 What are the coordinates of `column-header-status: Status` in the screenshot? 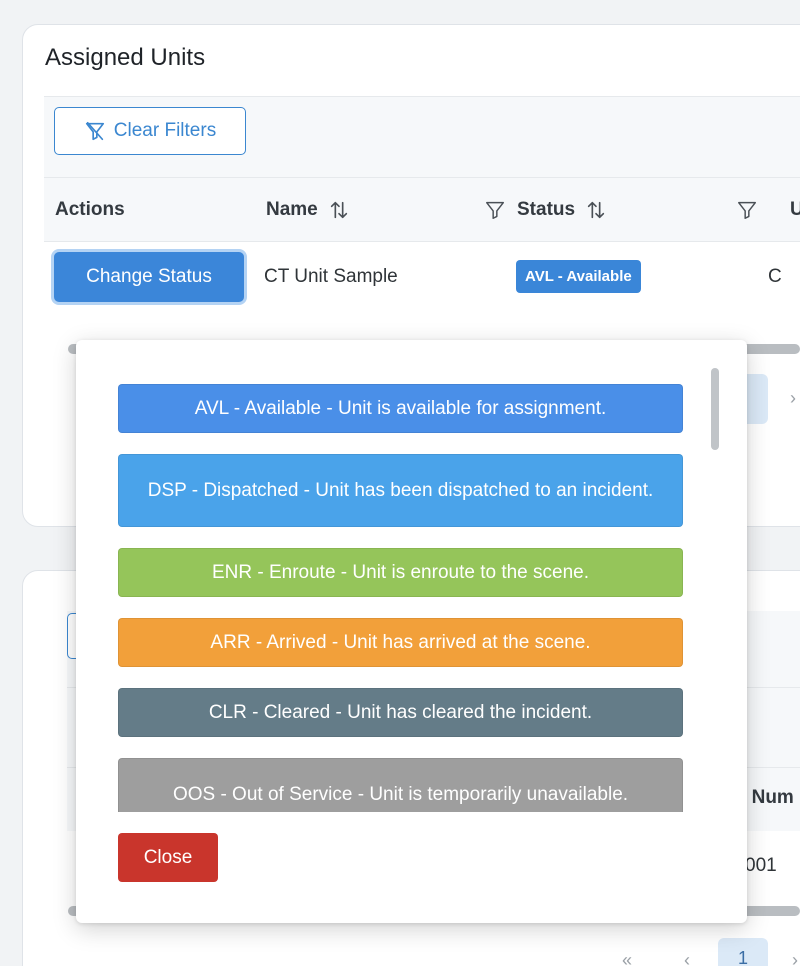 It's located at (562, 210).